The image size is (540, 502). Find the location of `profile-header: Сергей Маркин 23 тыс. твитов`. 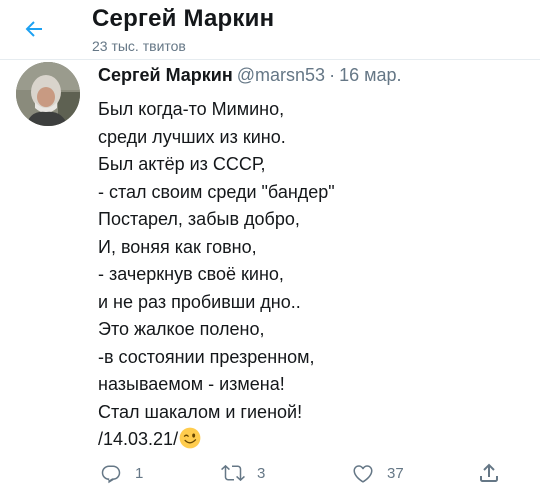

profile-header: Сергей Маркин 23 тыс. твитов is located at coordinates (270, 30).